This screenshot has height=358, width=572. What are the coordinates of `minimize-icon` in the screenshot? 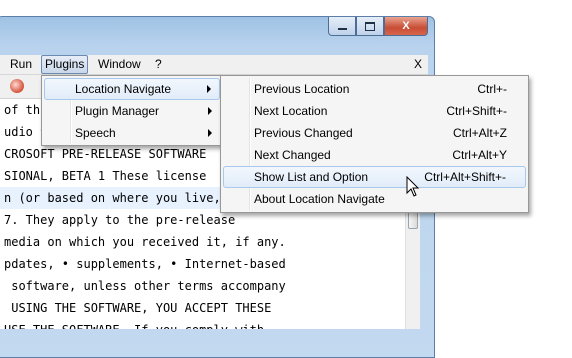 It's located at (342, 28).